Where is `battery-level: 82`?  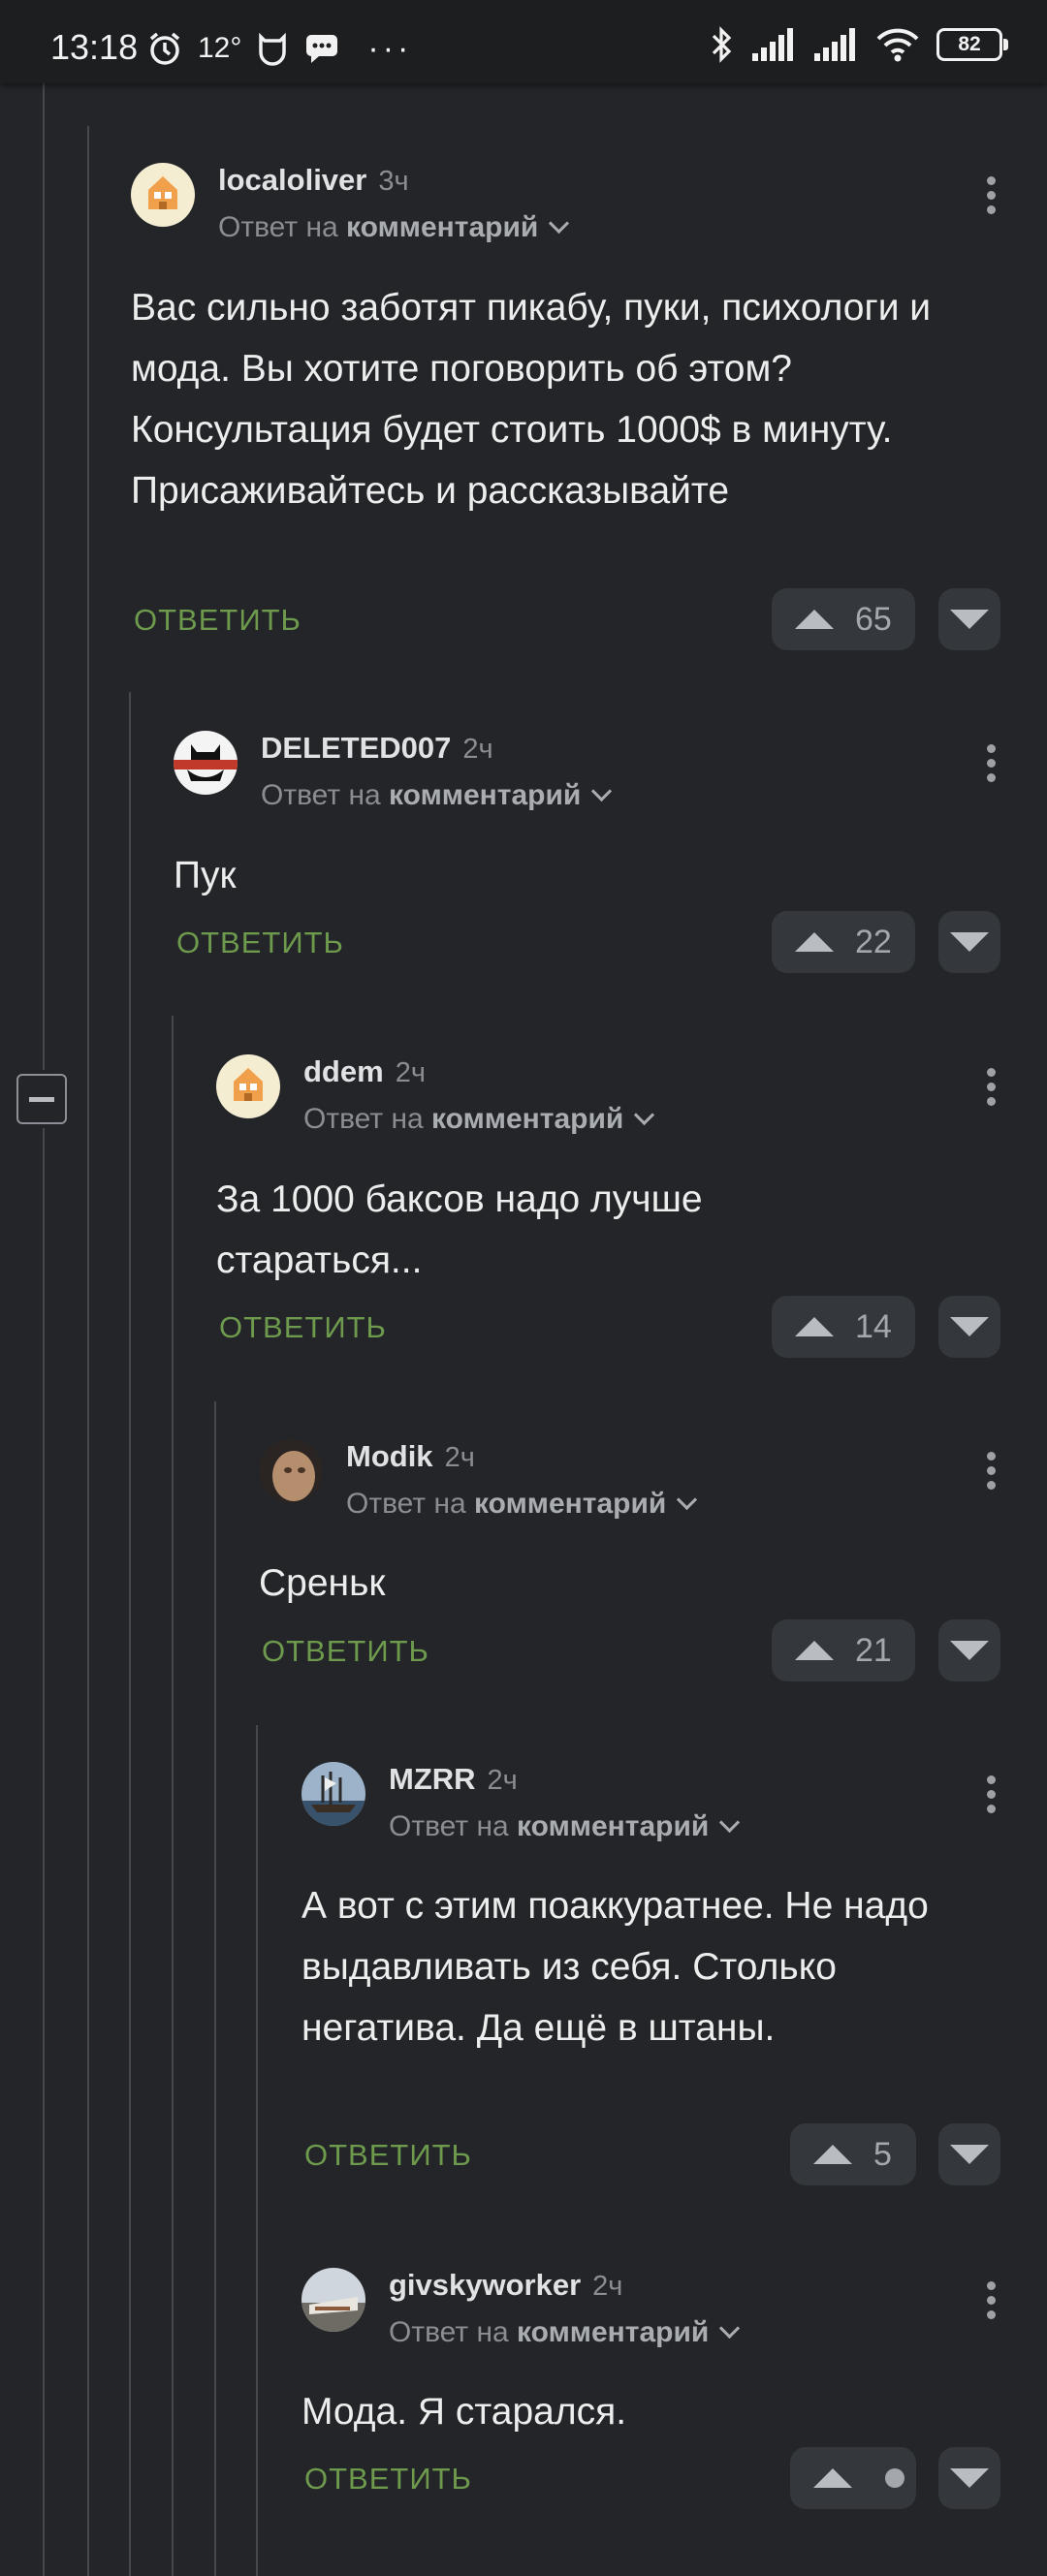
battery-level: 82 is located at coordinates (969, 44).